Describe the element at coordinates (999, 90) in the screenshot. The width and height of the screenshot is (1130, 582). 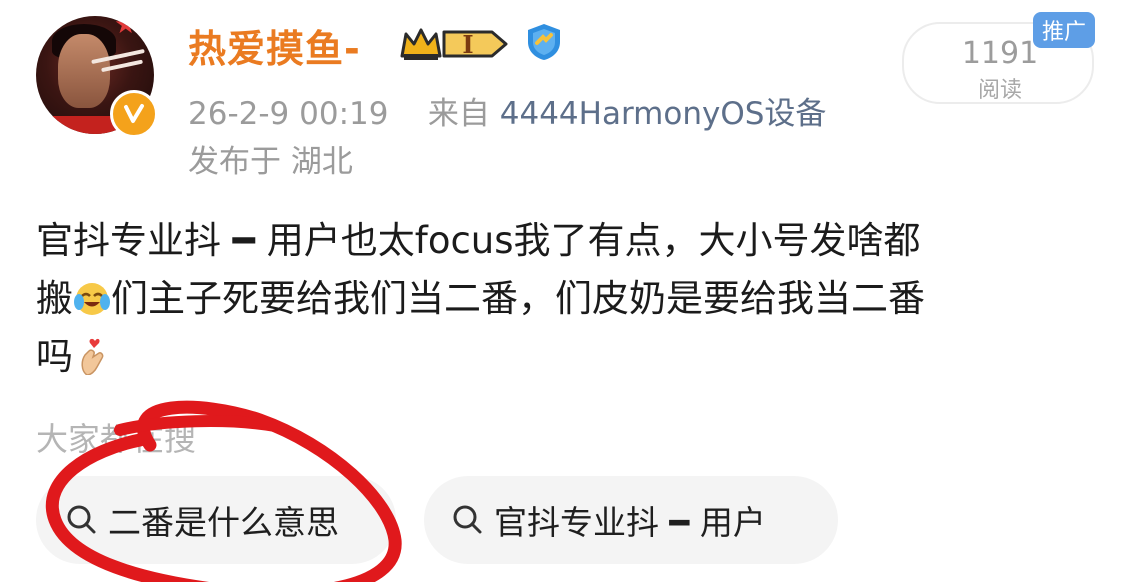
I see `read-label: 阅读` at that location.